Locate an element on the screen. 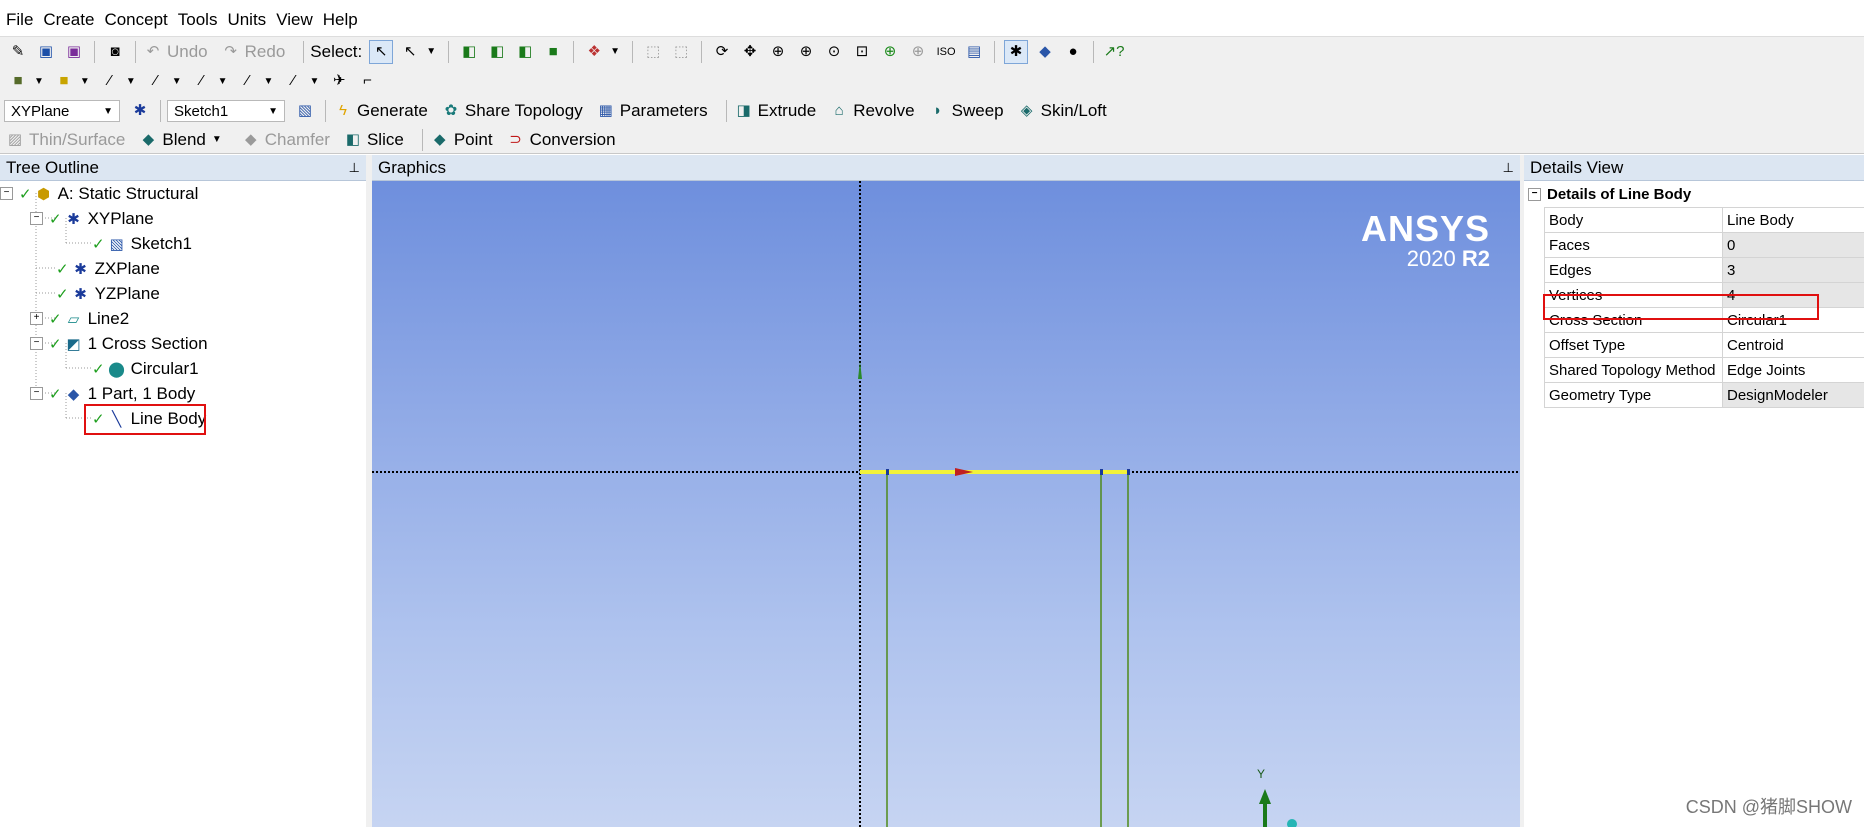 The width and height of the screenshot is (1864, 827). select-body-icon: ■ is located at coordinates (553, 52).